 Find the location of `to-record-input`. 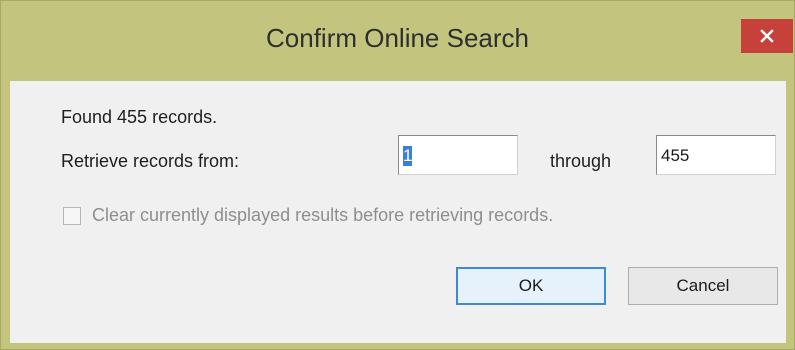

to-record-input is located at coordinates (716, 155).